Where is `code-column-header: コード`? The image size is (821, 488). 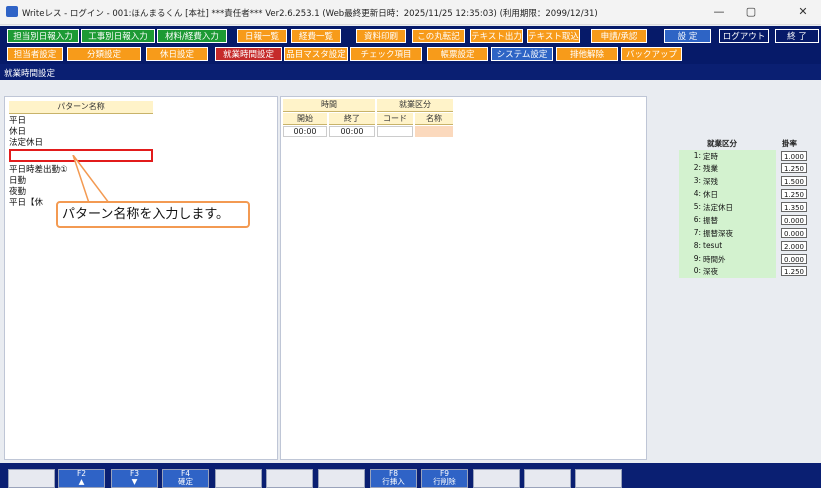 code-column-header: コード is located at coordinates (395, 119).